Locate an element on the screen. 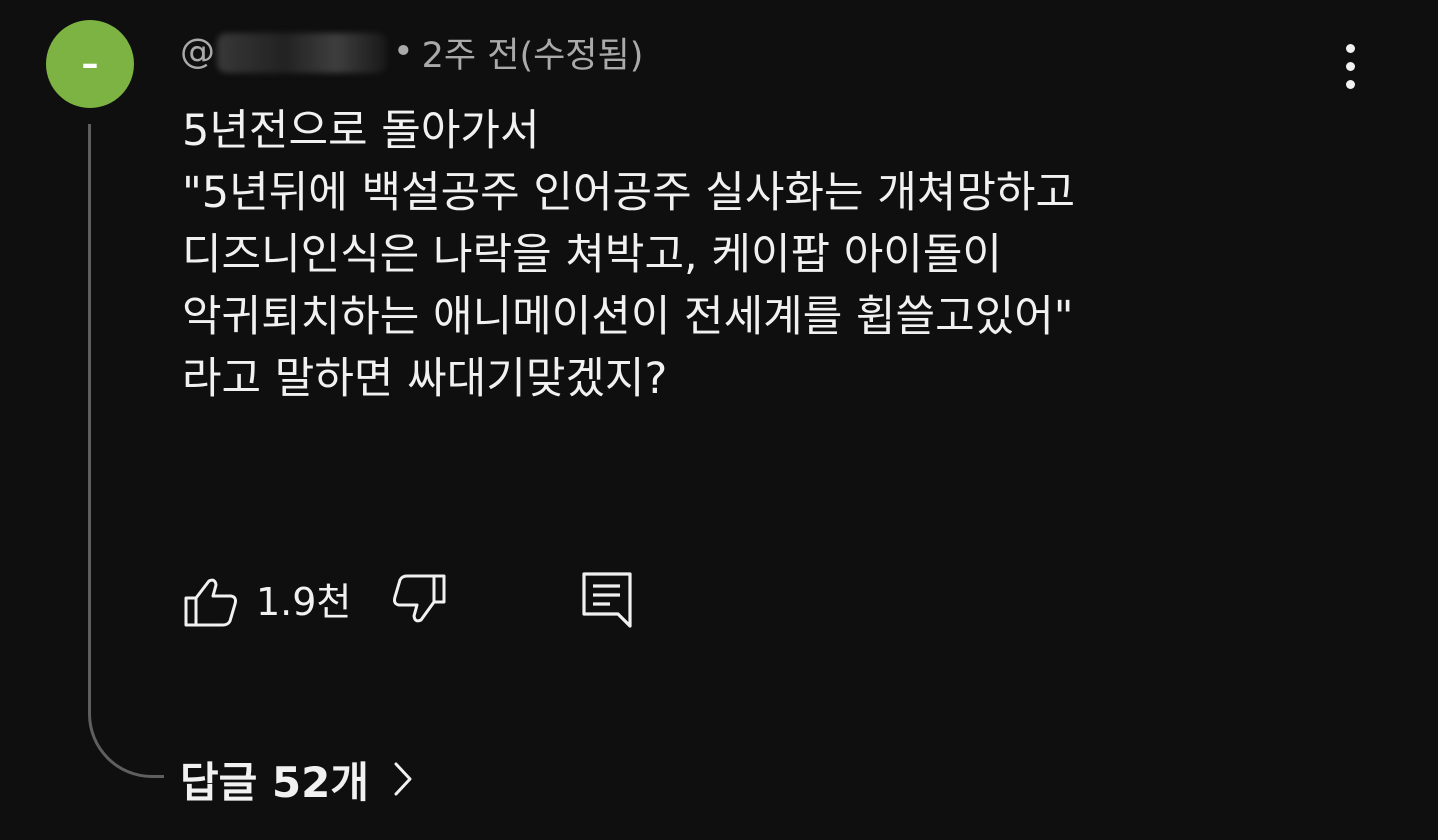 The height and width of the screenshot is (840, 1438). more-vert-icon is located at coordinates (1350, 66).